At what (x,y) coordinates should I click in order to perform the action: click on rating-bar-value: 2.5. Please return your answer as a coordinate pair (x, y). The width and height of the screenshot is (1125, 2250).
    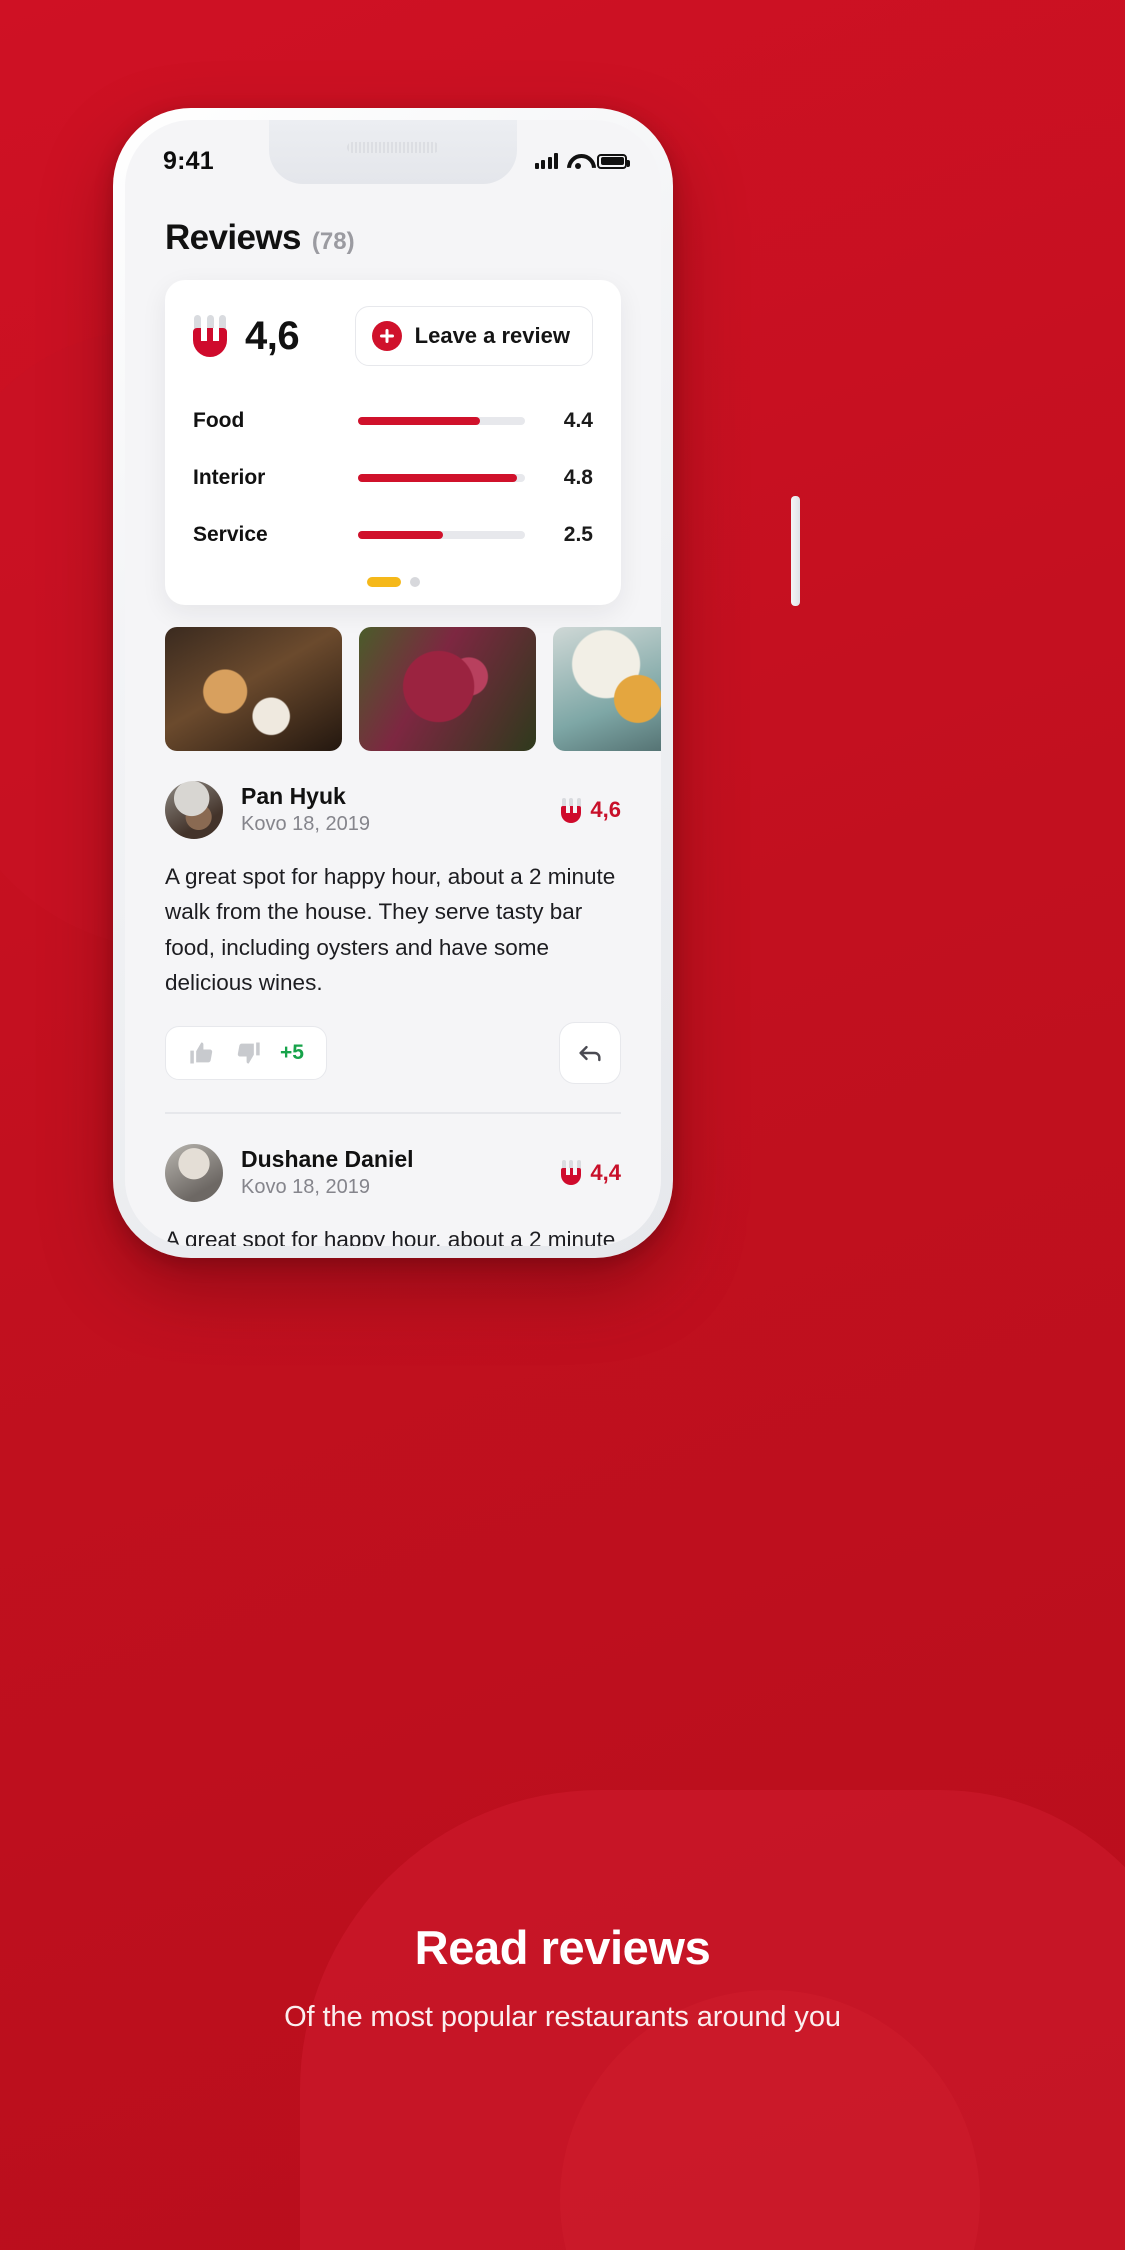
    Looking at the image, I should click on (578, 534).